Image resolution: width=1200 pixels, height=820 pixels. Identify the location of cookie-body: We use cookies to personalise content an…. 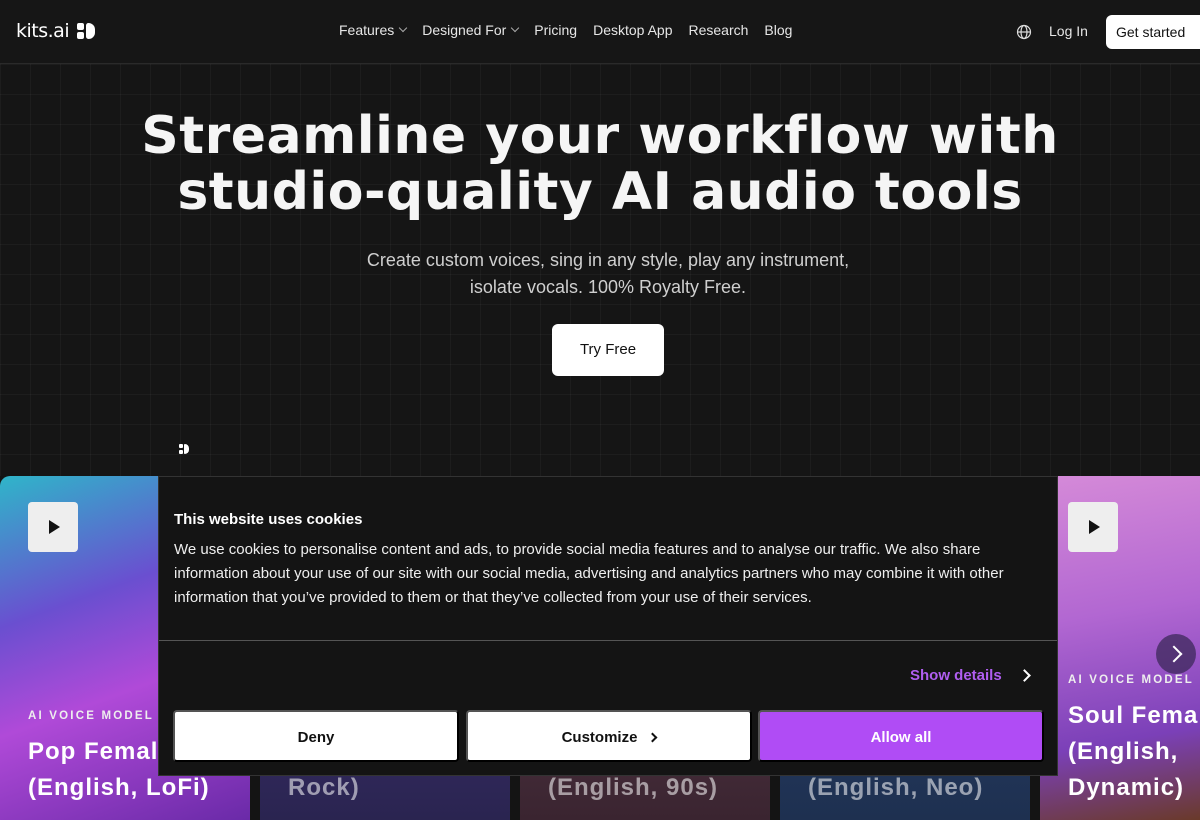
(589, 573).